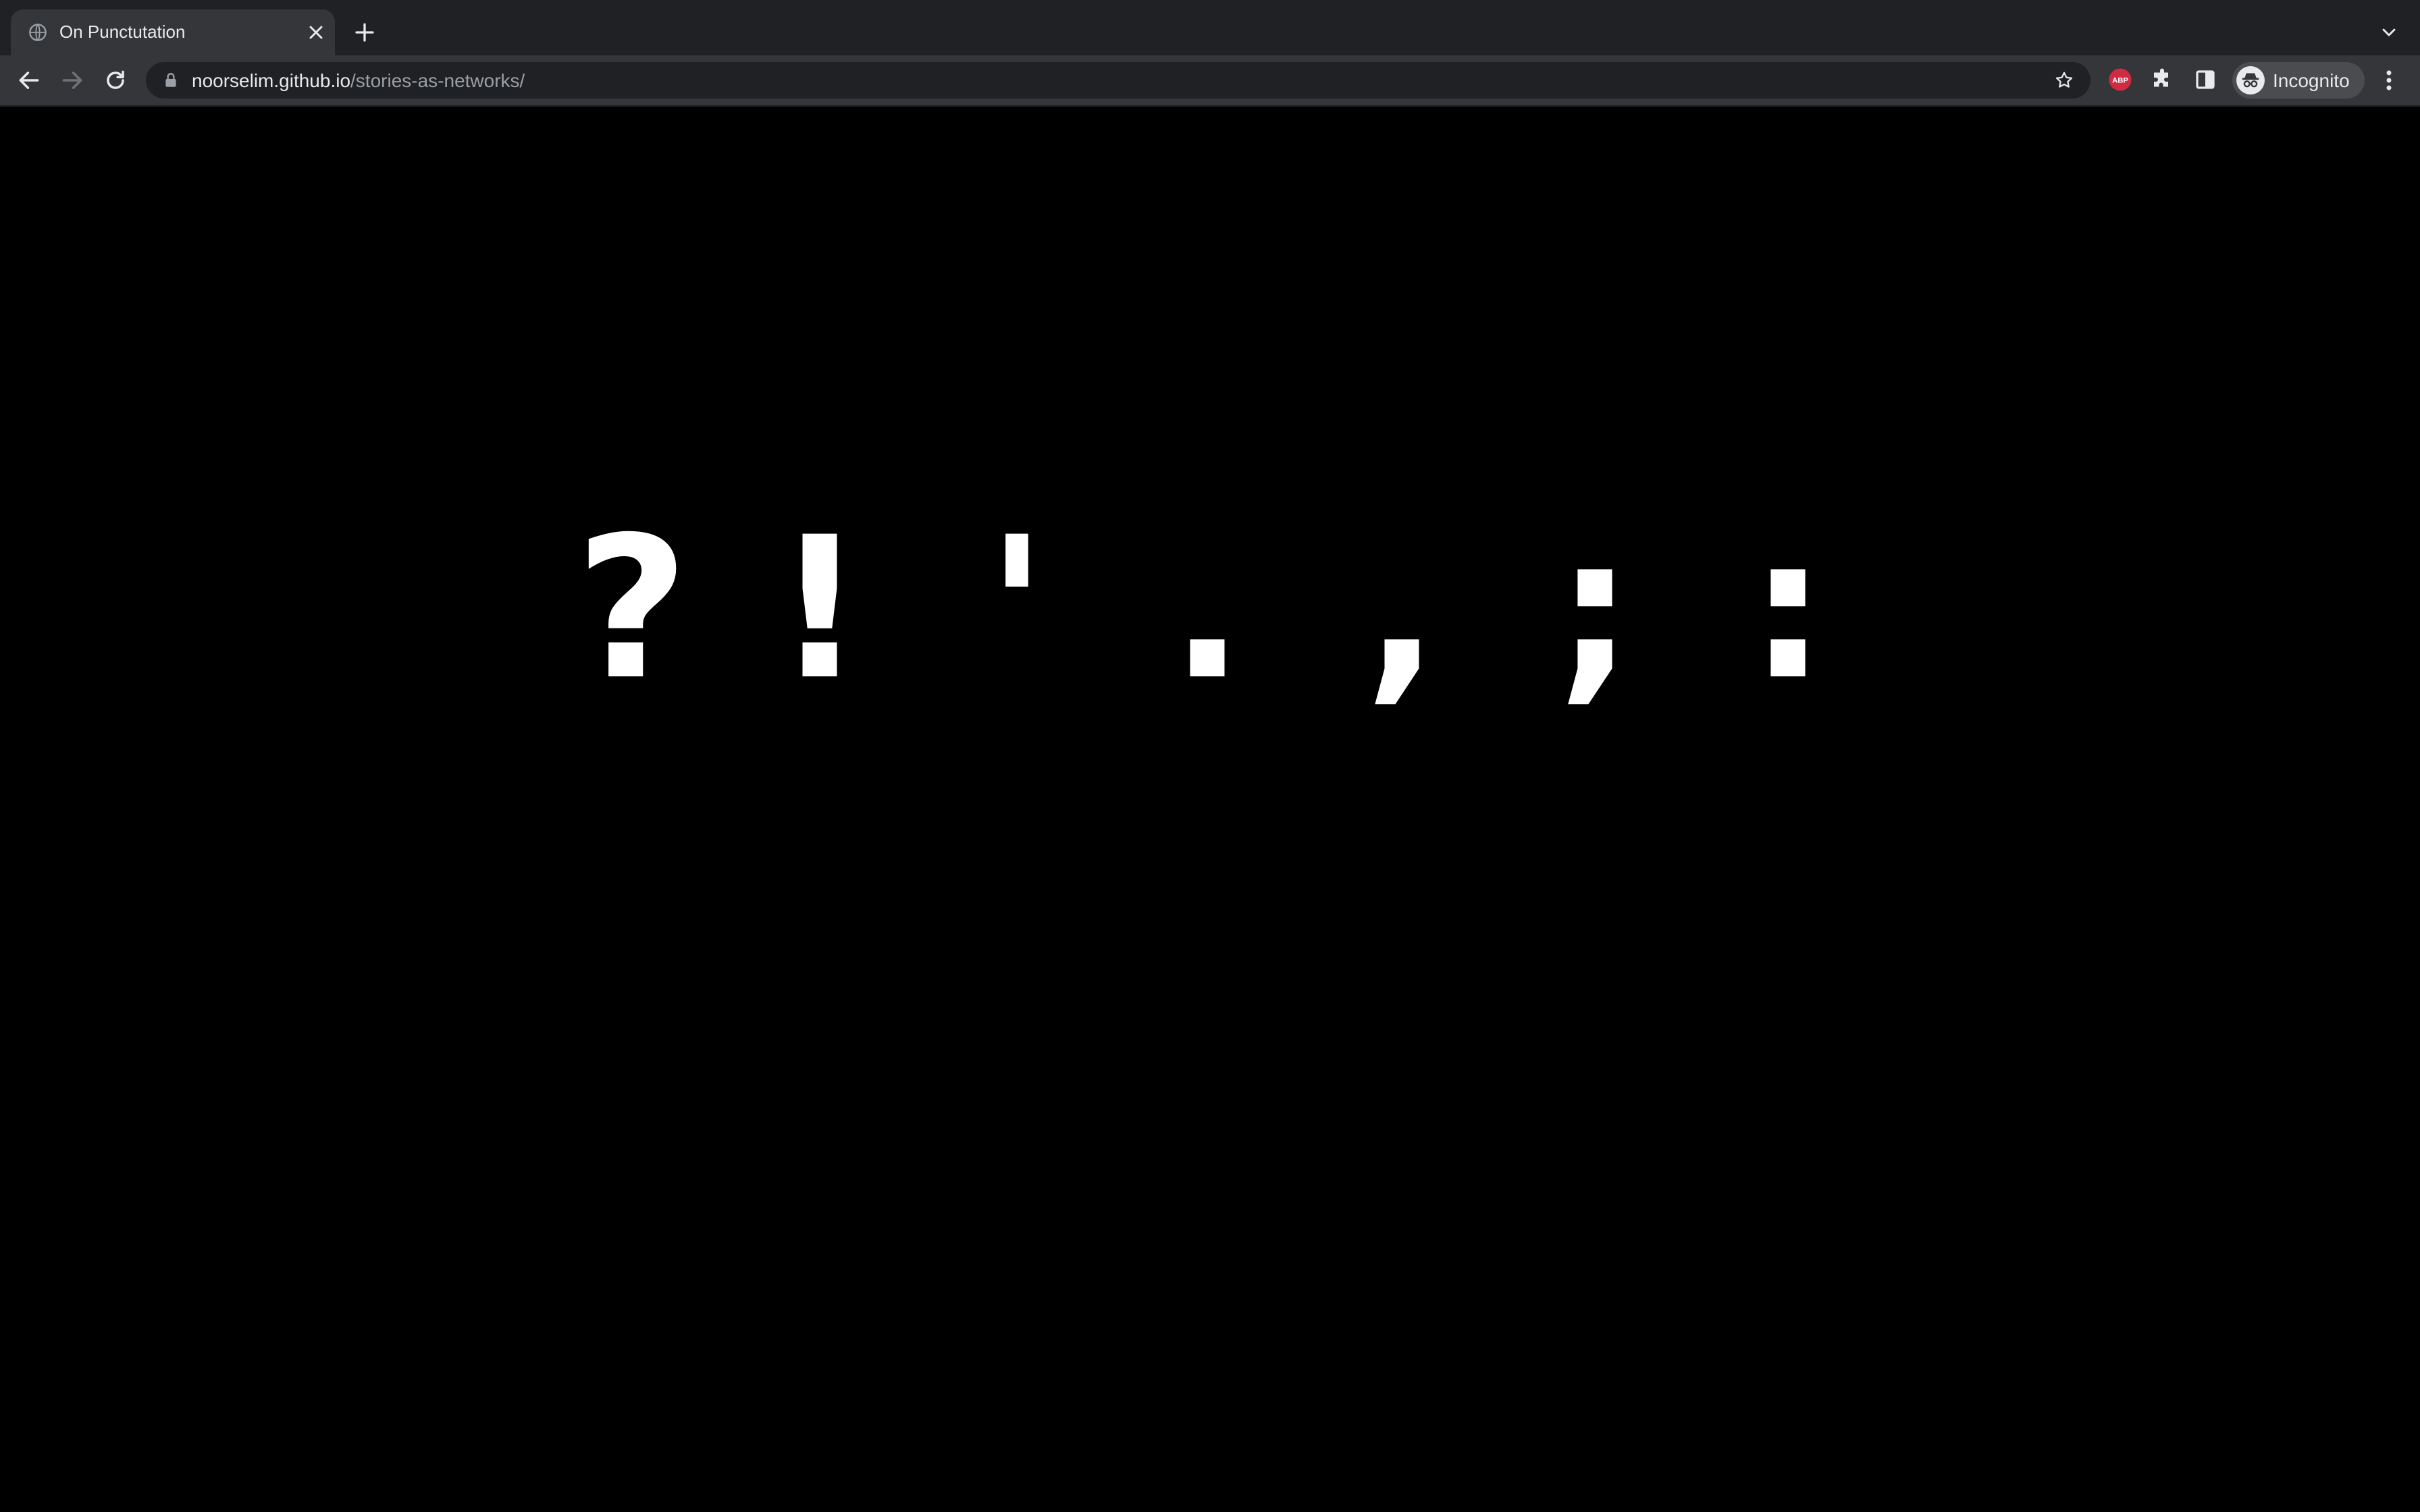 This screenshot has height=1512, width=2420. I want to click on comma: ,, so click(1401, 609).